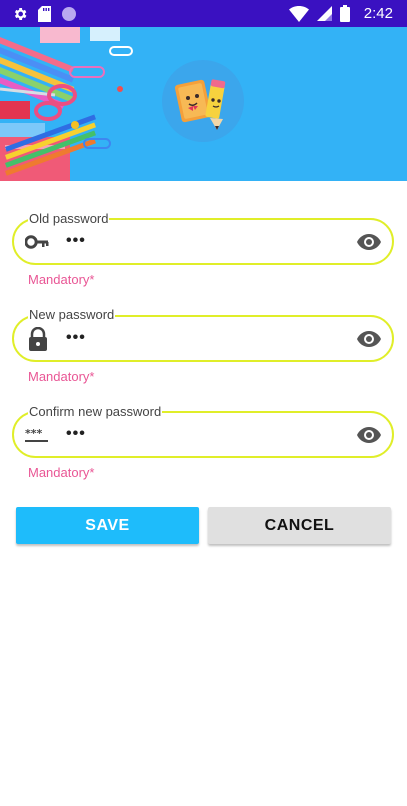 The width and height of the screenshot is (407, 806). I want to click on signal-icon, so click(324, 13).